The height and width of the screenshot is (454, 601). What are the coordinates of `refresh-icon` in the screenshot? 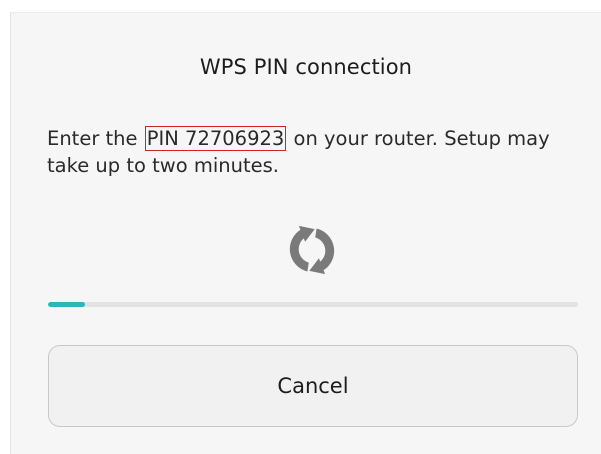 It's located at (312, 250).